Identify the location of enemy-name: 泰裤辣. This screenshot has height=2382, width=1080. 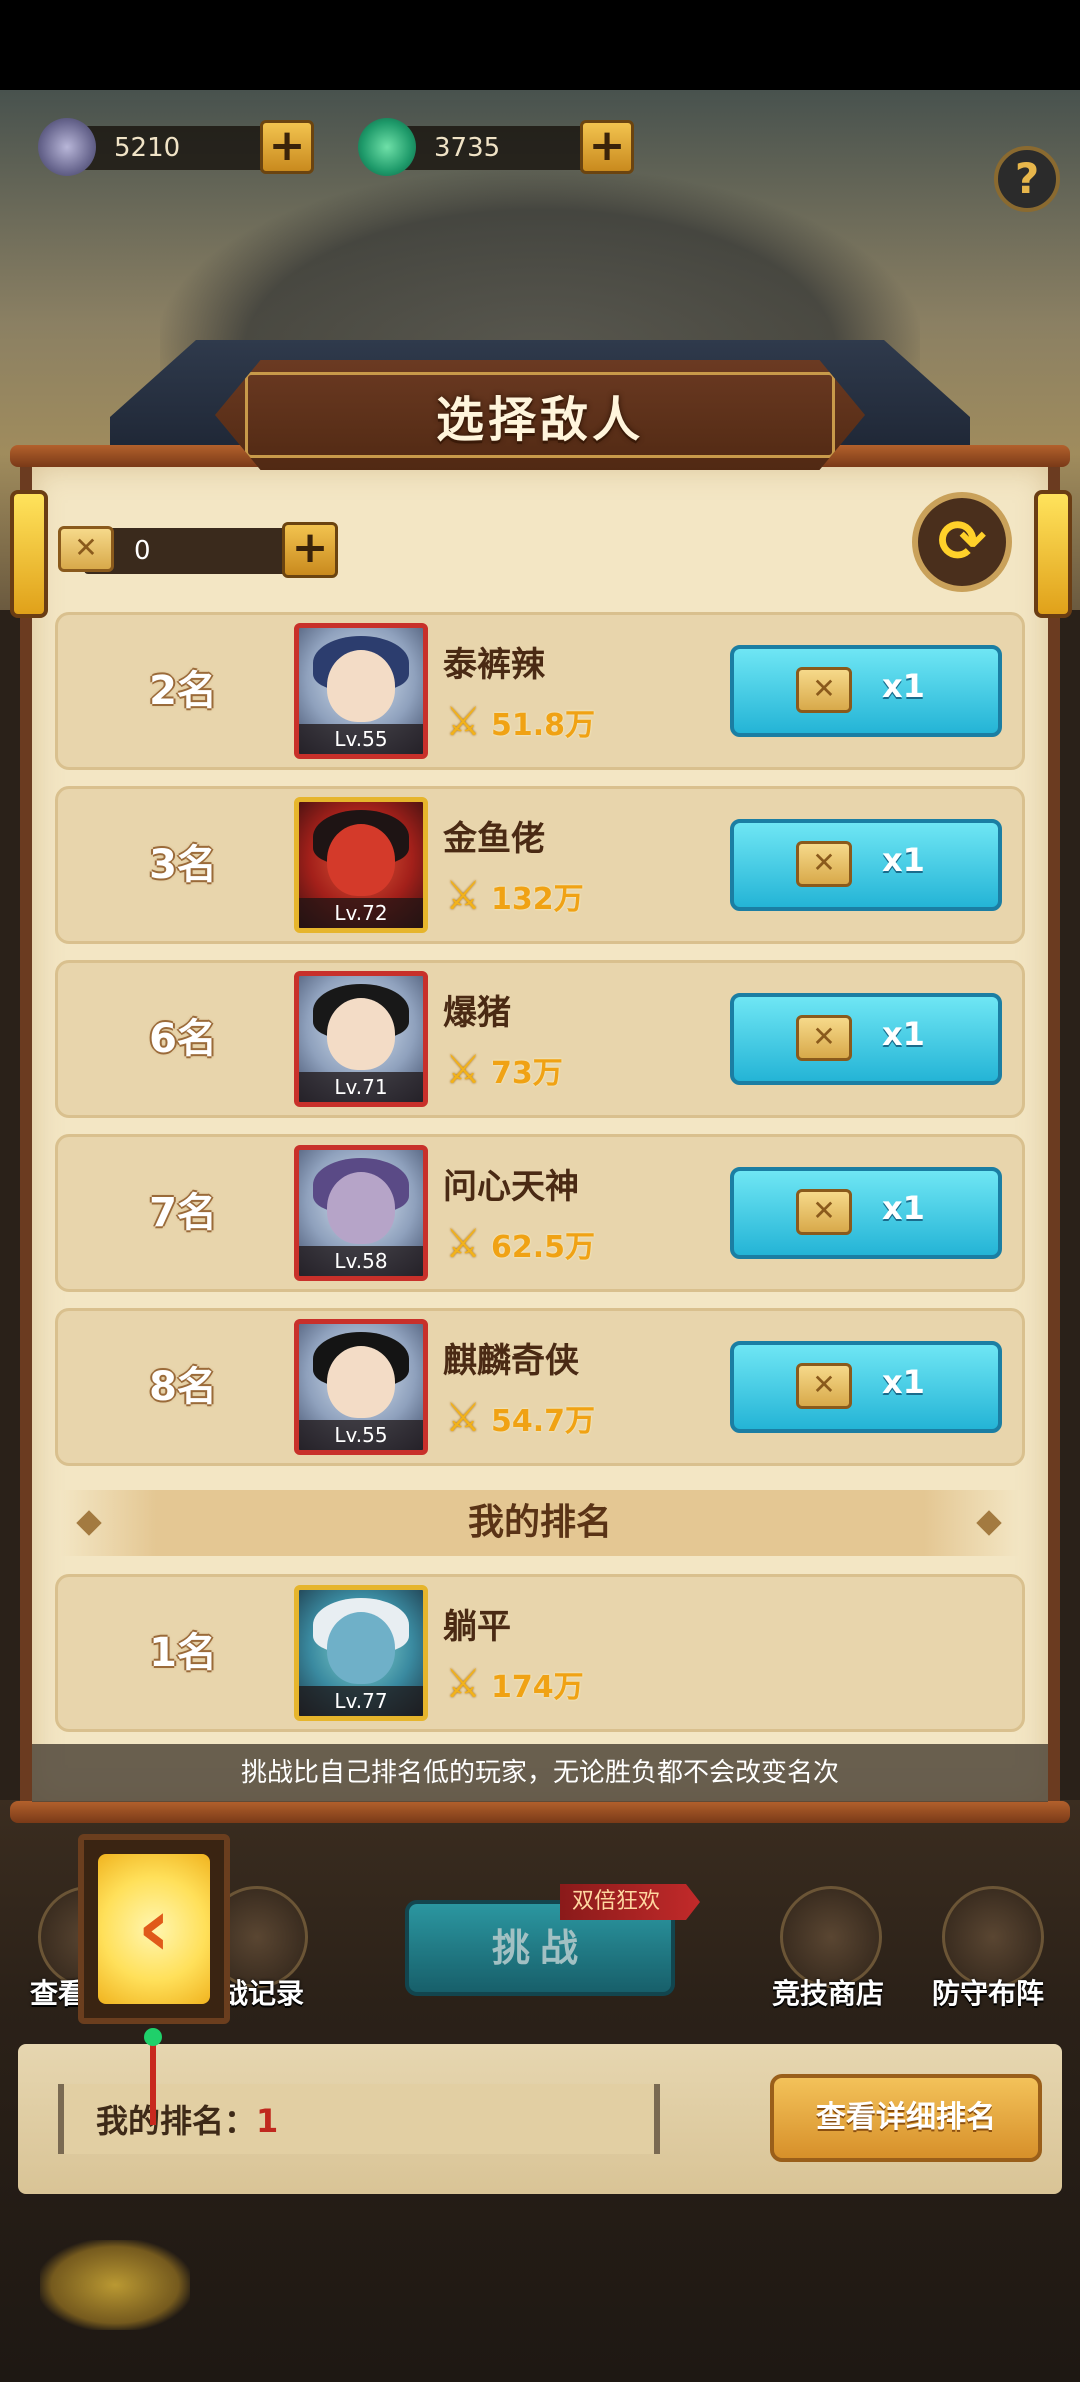
(494, 665).